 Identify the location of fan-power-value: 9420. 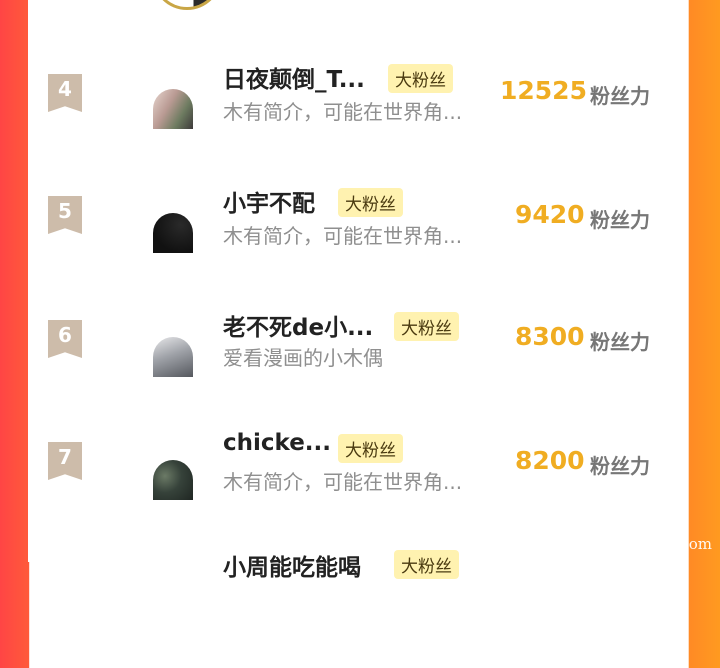
(550, 214).